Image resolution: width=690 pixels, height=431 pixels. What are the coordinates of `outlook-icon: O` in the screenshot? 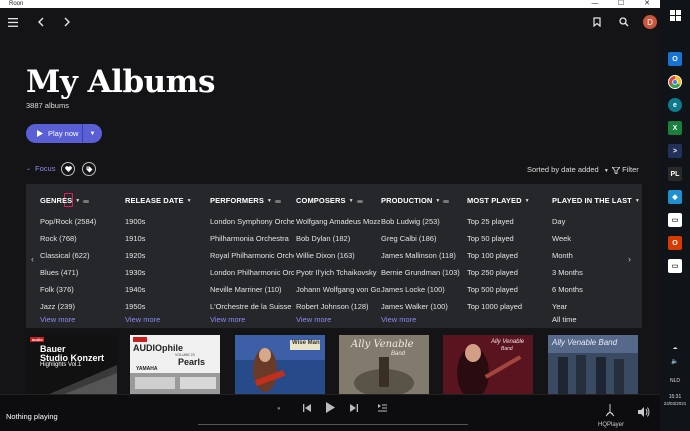 It's located at (675, 59).